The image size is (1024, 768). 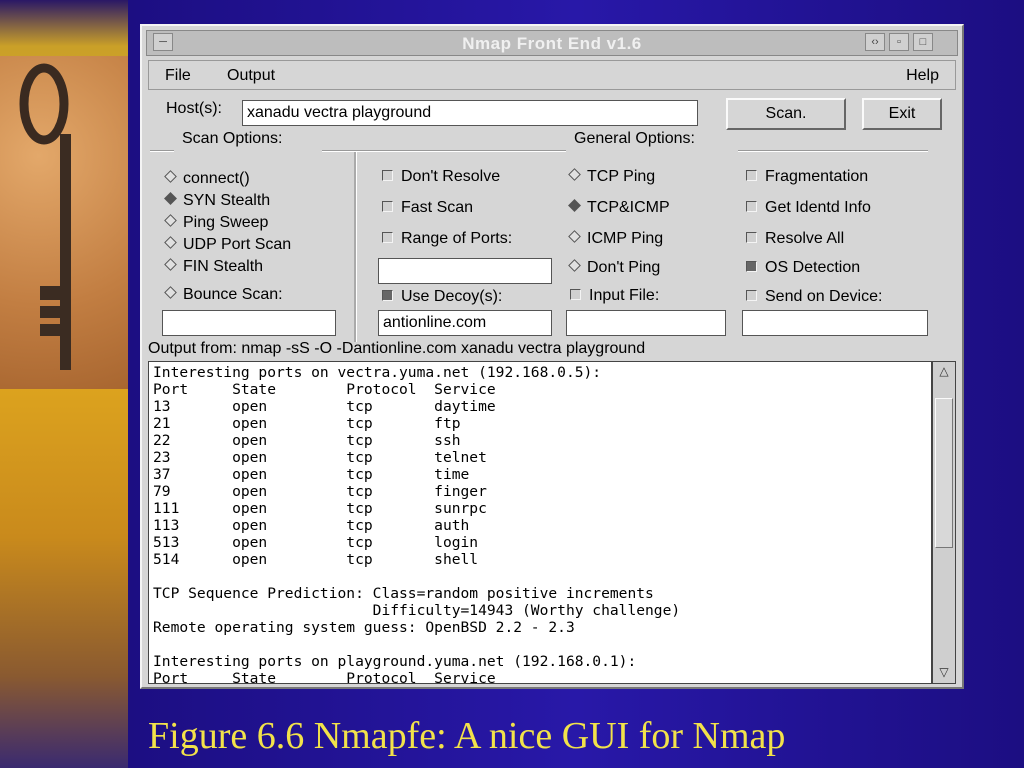 I want to click on menu-bar: File Output Help, so click(x=552, y=75).